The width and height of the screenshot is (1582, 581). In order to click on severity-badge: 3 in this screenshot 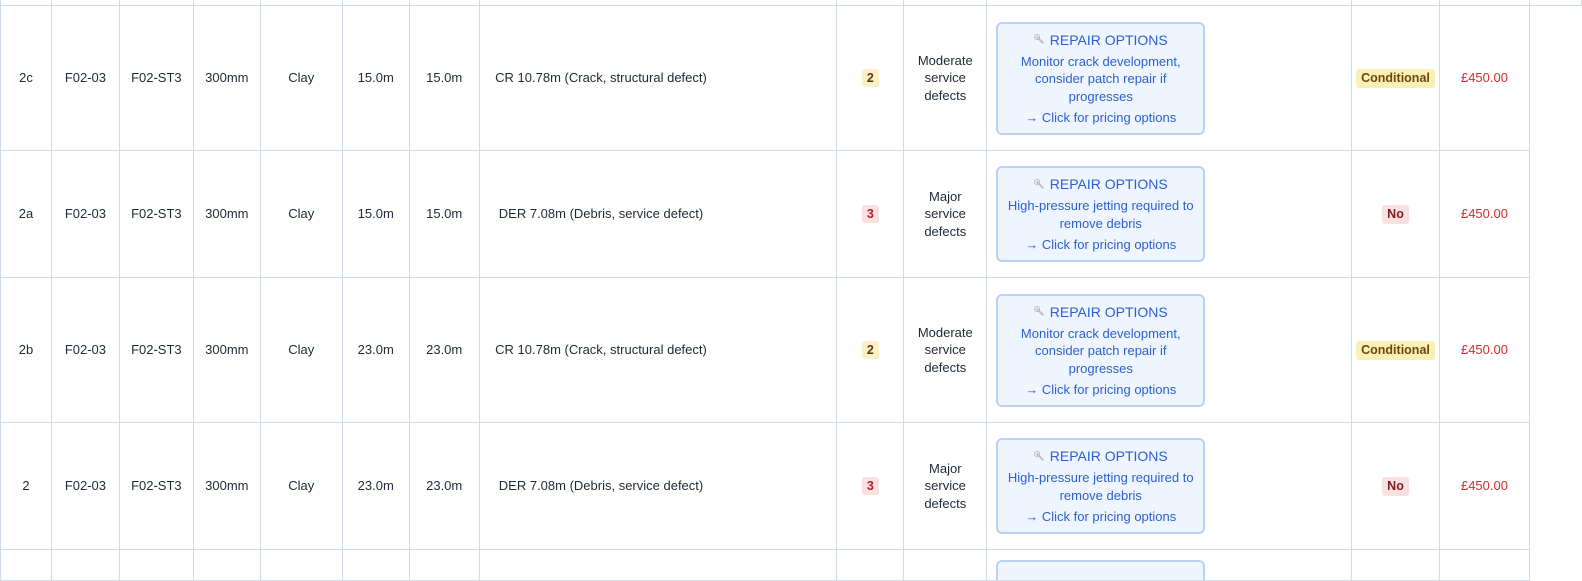, I will do `click(870, 214)`.